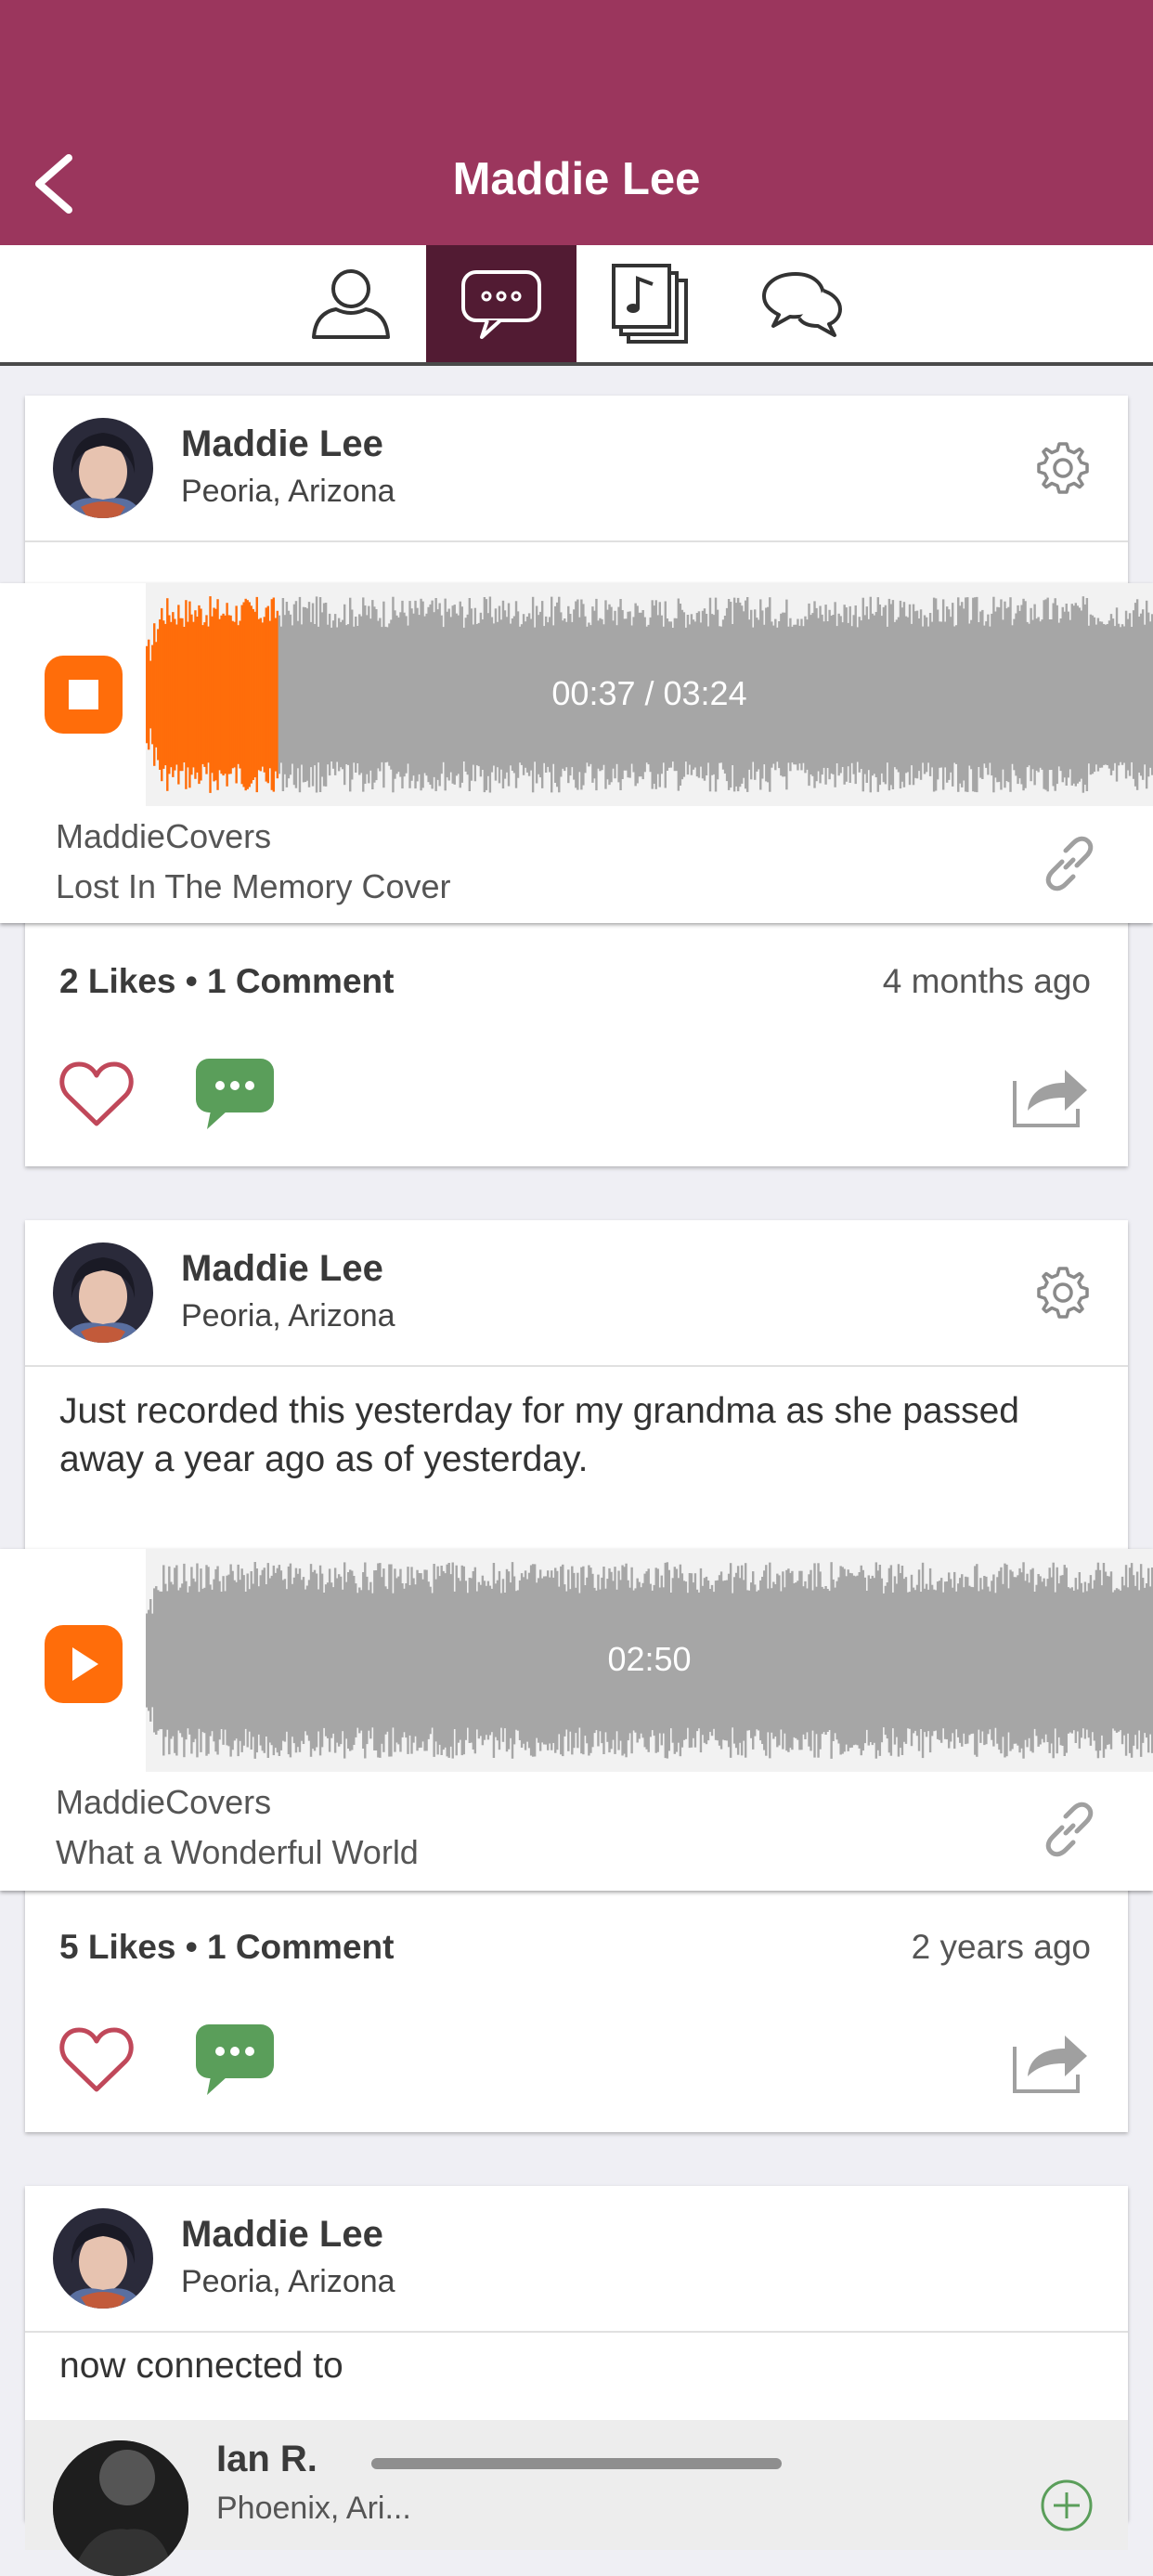 This screenshot has height=2576, width=1153. I want to click on profile-tab-bar, so click(576, 305).